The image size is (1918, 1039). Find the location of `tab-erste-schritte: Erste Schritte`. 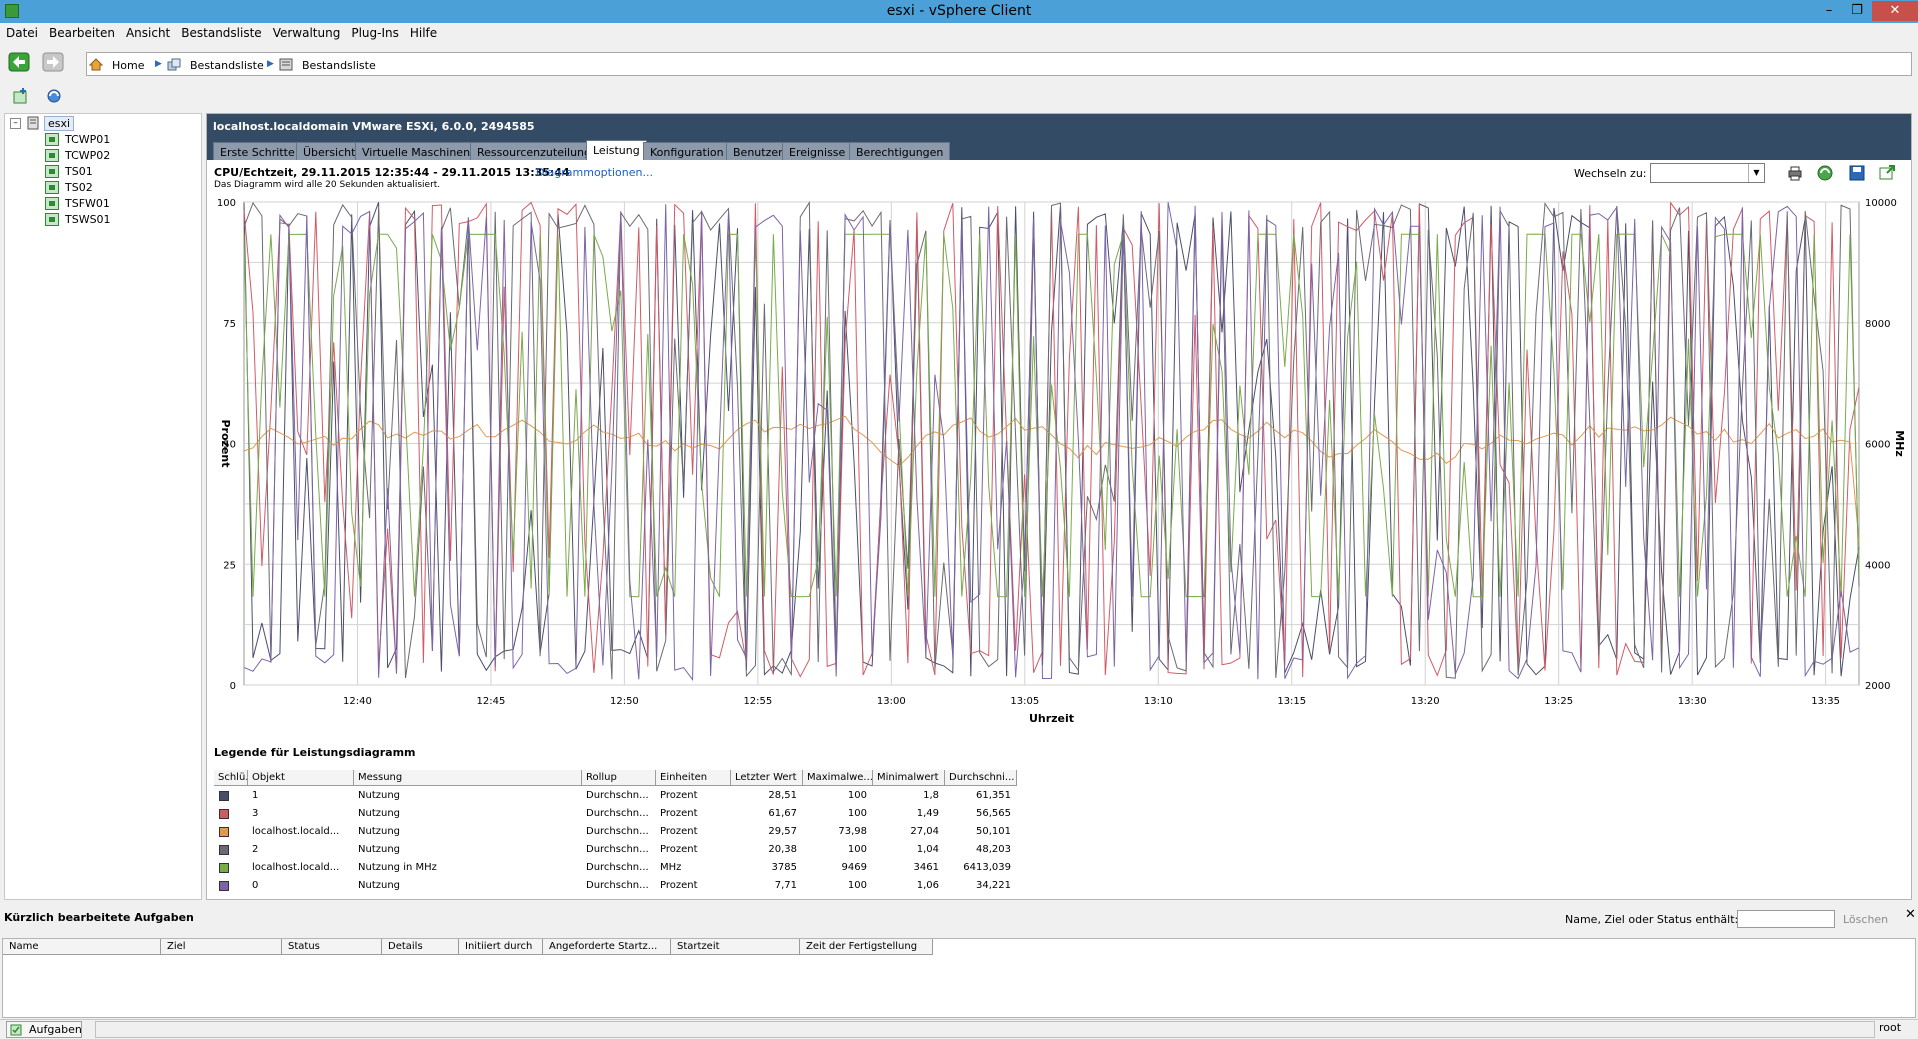

tab-erste-schritte: Erste Schritte is located at coordinates (257, 151).